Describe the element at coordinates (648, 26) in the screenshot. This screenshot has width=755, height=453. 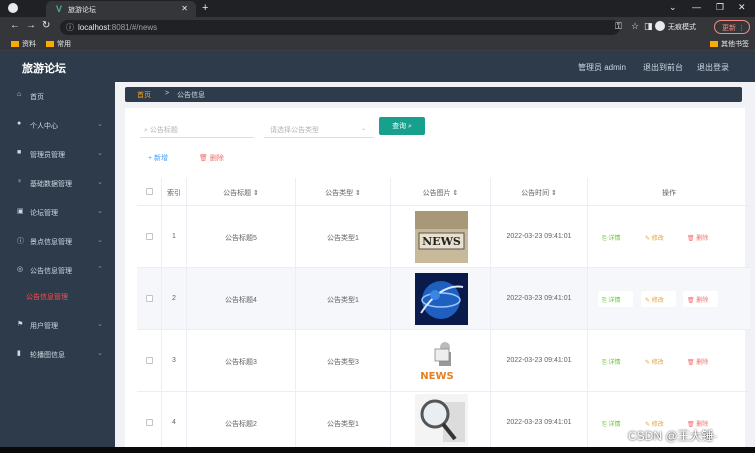
I see `side-panel-icon: ◨` at that location.